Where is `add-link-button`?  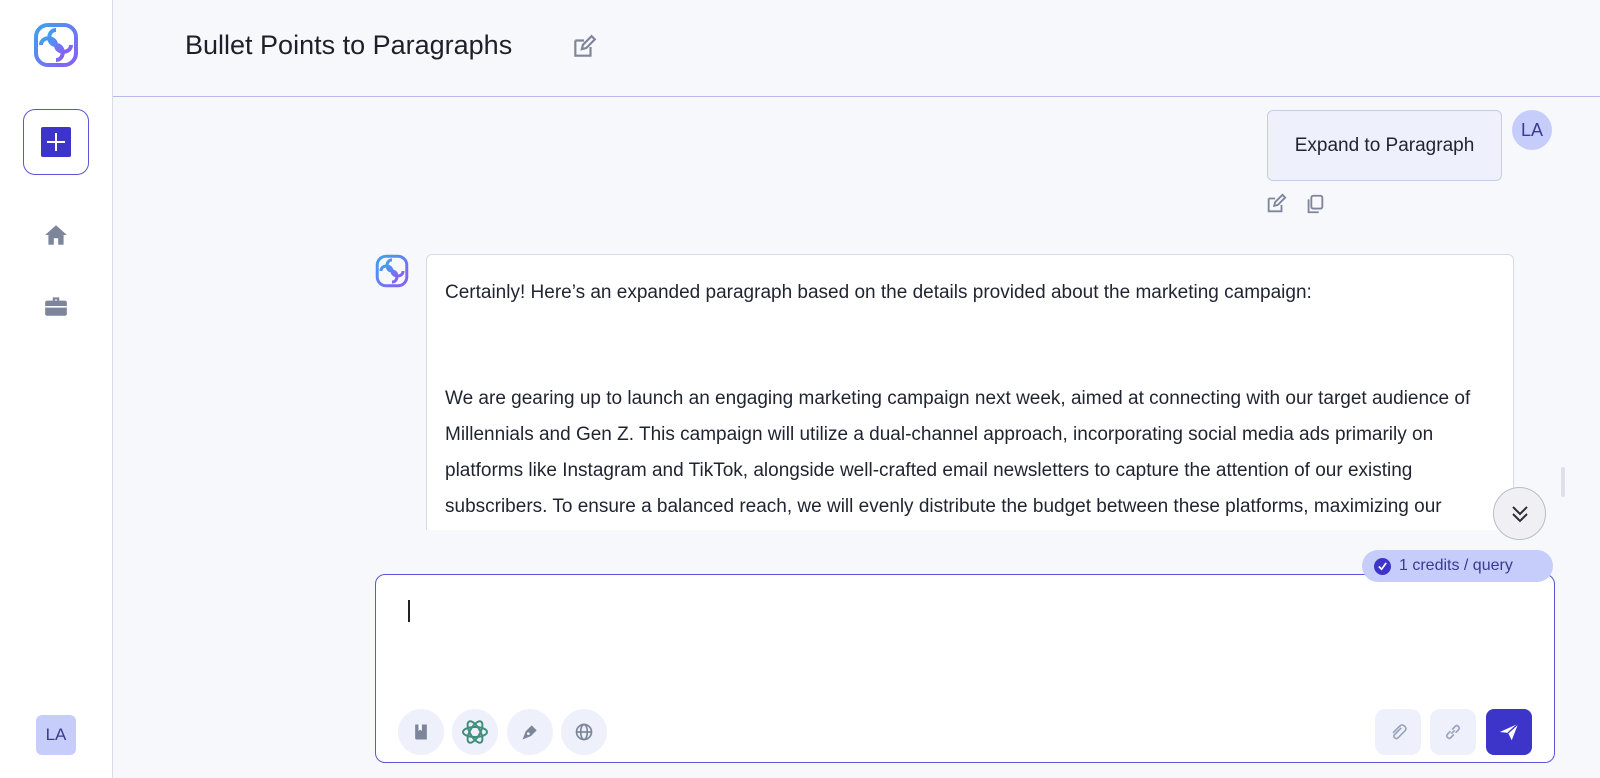
add-link-button is located at coordinates (1453, 732).